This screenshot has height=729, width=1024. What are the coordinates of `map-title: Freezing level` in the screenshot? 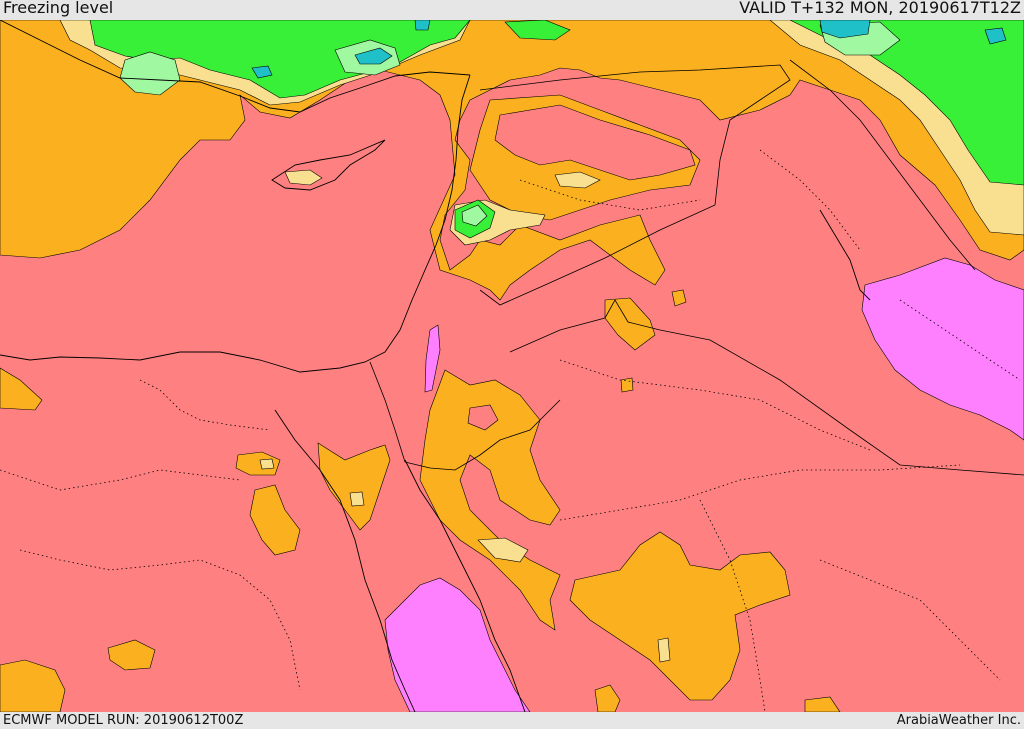 It's located at (58, 8).